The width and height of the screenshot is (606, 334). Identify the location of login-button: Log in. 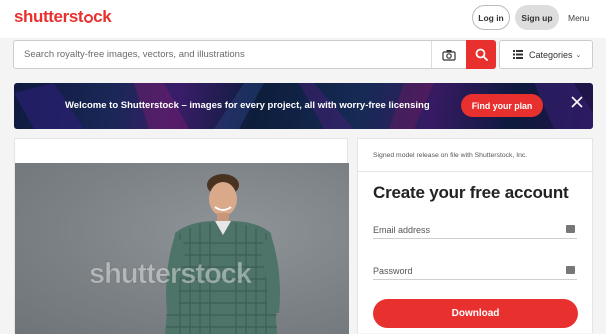
(491, 17).